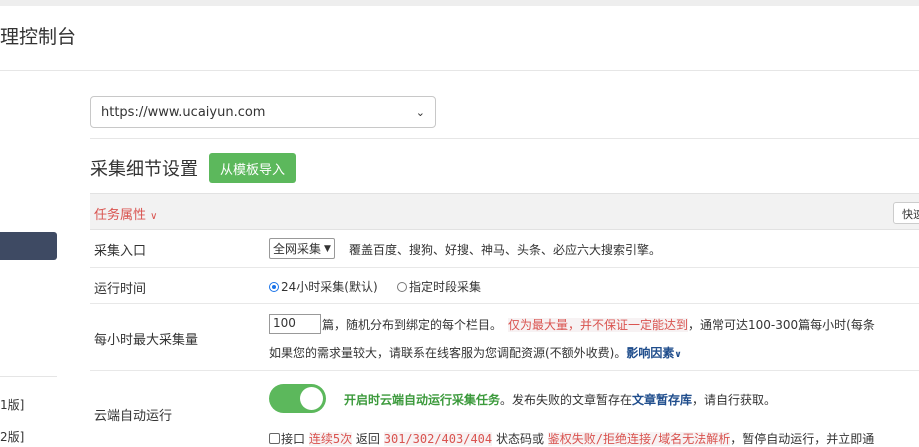  What do you see at coordinates (439, 286) in the screenshot?
I see `runtime-option-scheduled: 指定时段采集` at bounding box center [439, 286].